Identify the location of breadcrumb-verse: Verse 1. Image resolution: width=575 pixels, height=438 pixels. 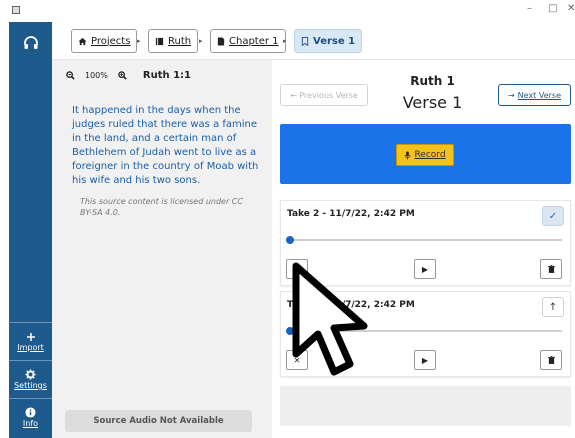
(328, 41).